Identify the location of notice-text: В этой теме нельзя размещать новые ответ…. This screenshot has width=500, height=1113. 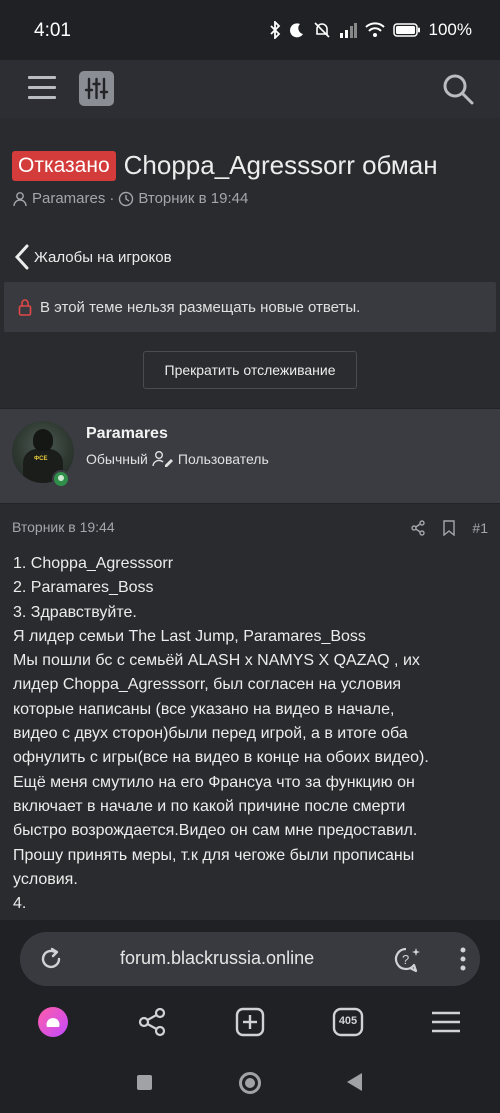
(200, 307).